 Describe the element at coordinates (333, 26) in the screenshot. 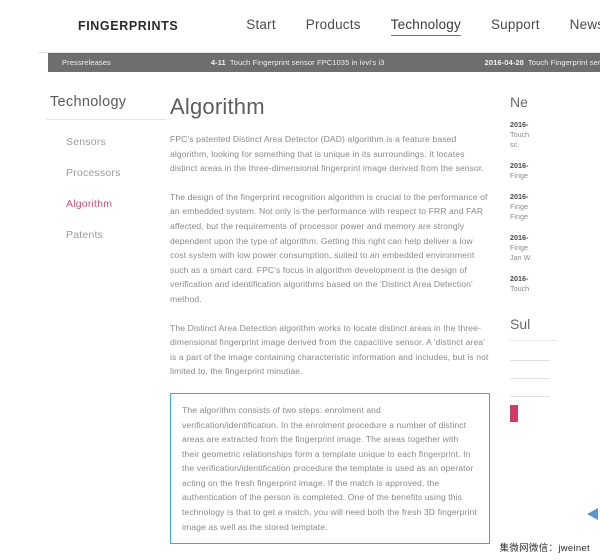

I see `nav-item-products: Products` at that location.